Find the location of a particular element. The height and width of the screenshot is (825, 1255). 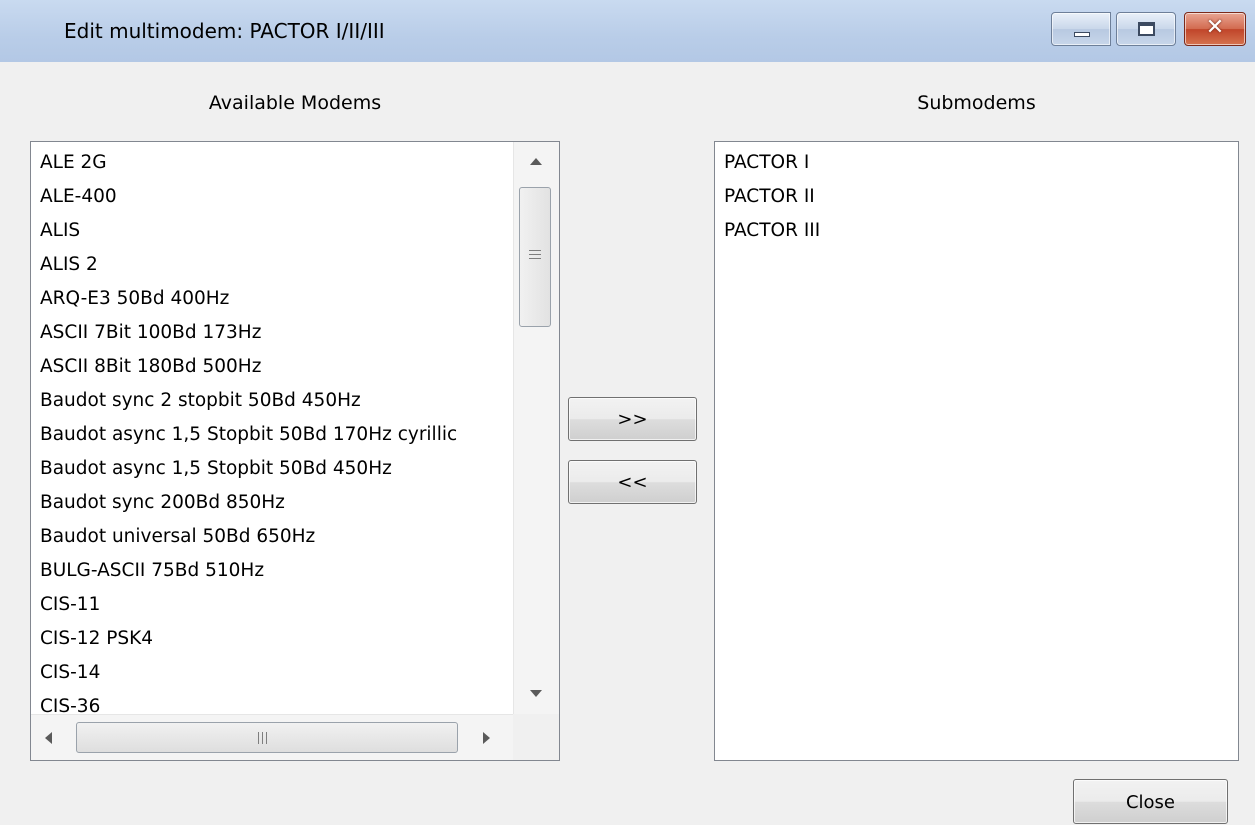

maximize-button is located at coordinates (1146, 29).